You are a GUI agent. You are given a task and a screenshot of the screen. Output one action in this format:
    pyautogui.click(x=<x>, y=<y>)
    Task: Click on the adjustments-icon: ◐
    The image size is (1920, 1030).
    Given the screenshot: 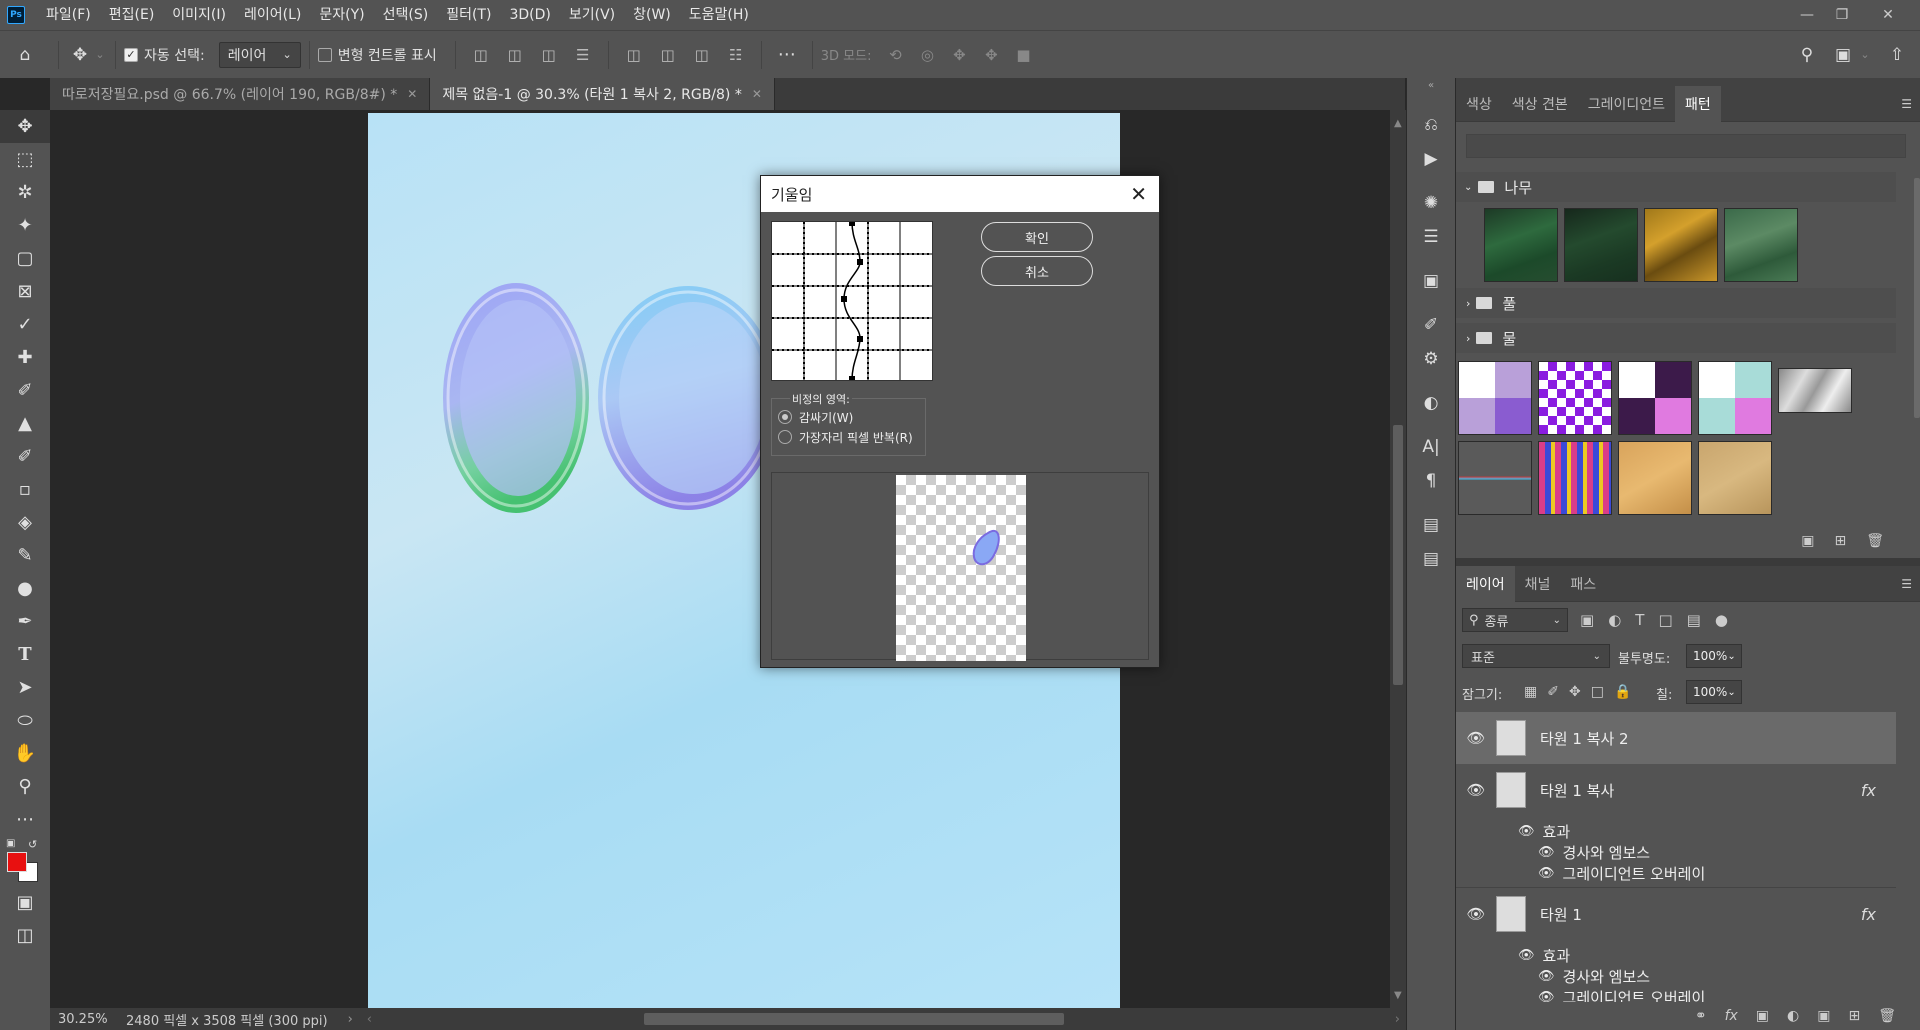 What is the action you would take?
    pyautogui.click(x=1431, y=403)
    